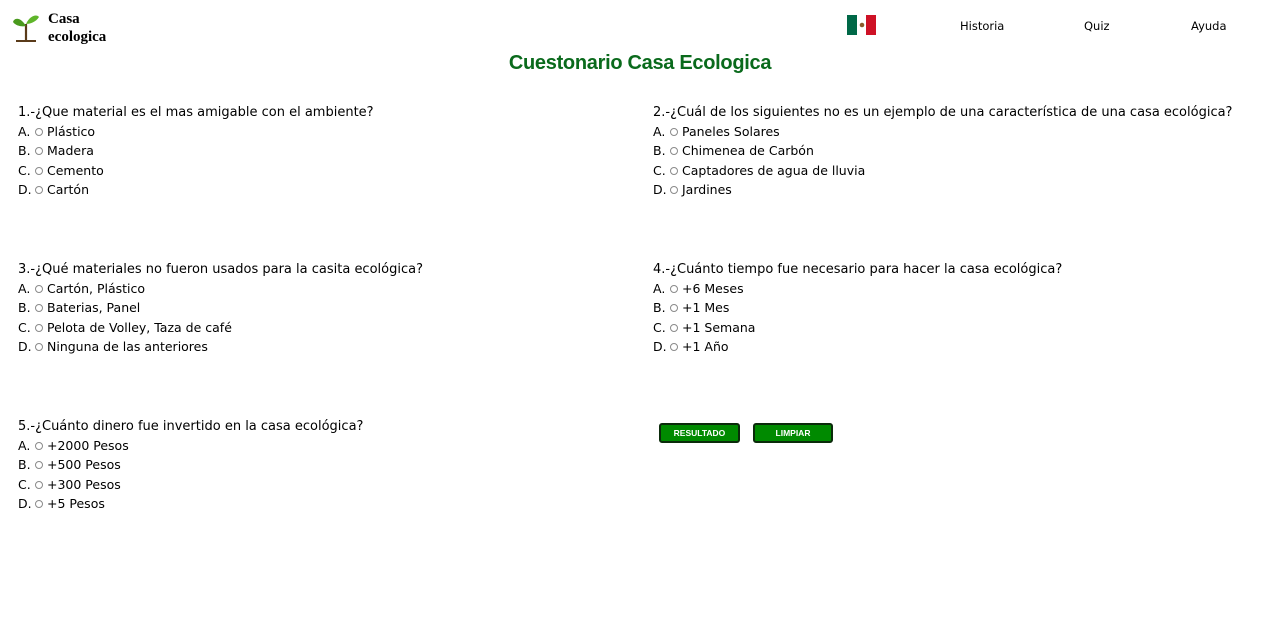  I want to click on option-b: B. Chimenea de Carbón, so click(942, 150).